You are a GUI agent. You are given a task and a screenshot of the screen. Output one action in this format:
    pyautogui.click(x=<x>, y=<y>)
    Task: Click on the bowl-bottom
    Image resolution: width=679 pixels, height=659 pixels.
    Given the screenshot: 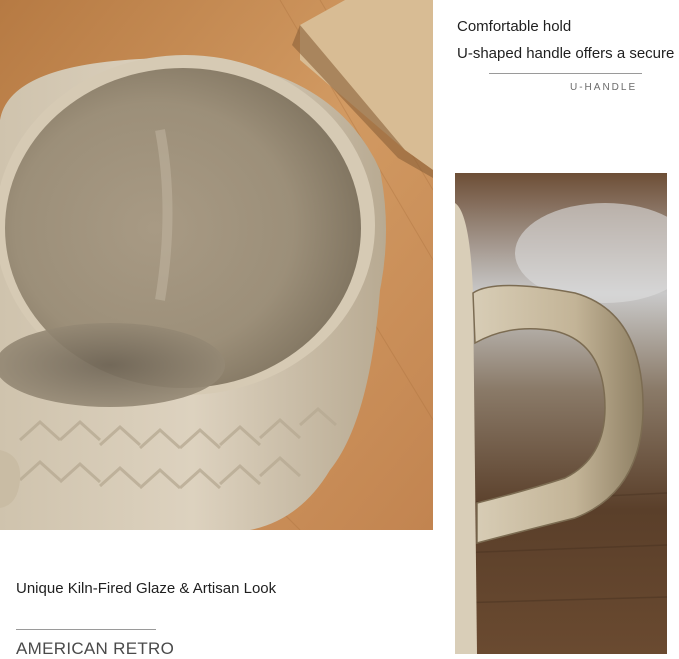 What is the action you would take?
    pyautogui.click(x=112, y=365)
    